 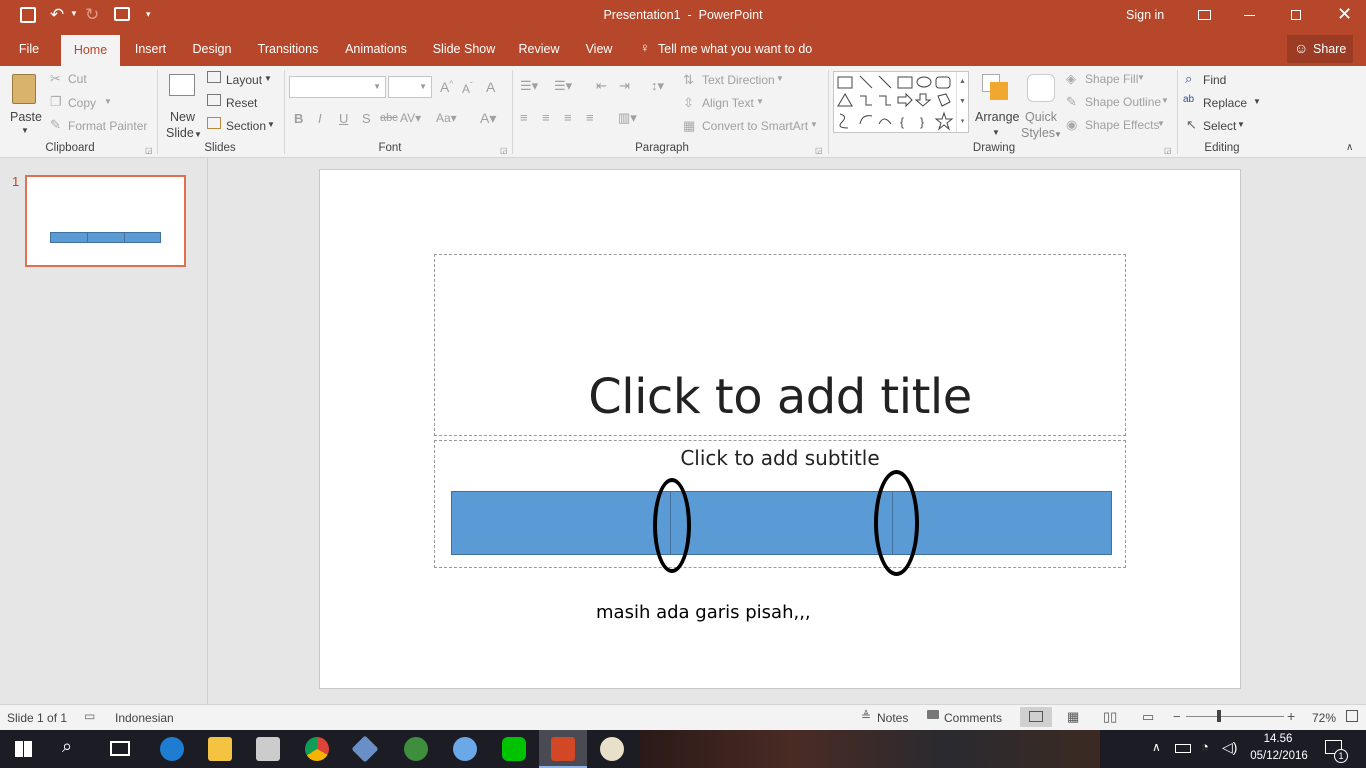 What do you see at coordinates (241, 103) in the screenshot?
I see `reset-button: Reset` at bounding box center [241, 103].